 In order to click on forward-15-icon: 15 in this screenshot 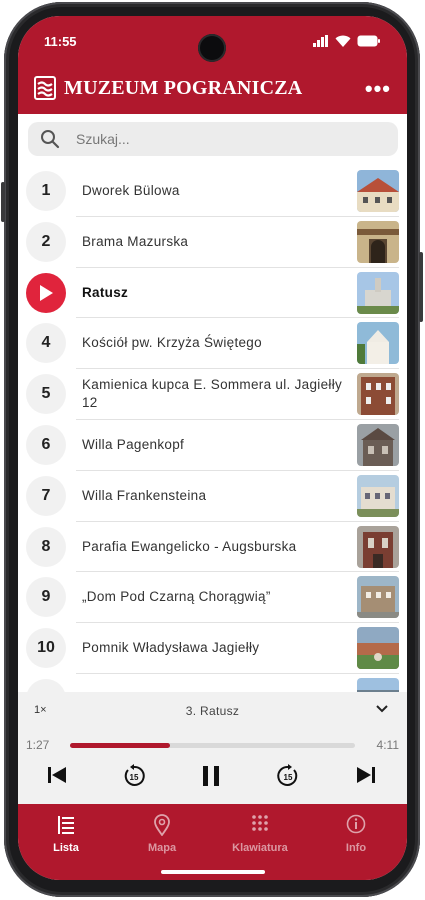, I will do `click(288, 776)`.